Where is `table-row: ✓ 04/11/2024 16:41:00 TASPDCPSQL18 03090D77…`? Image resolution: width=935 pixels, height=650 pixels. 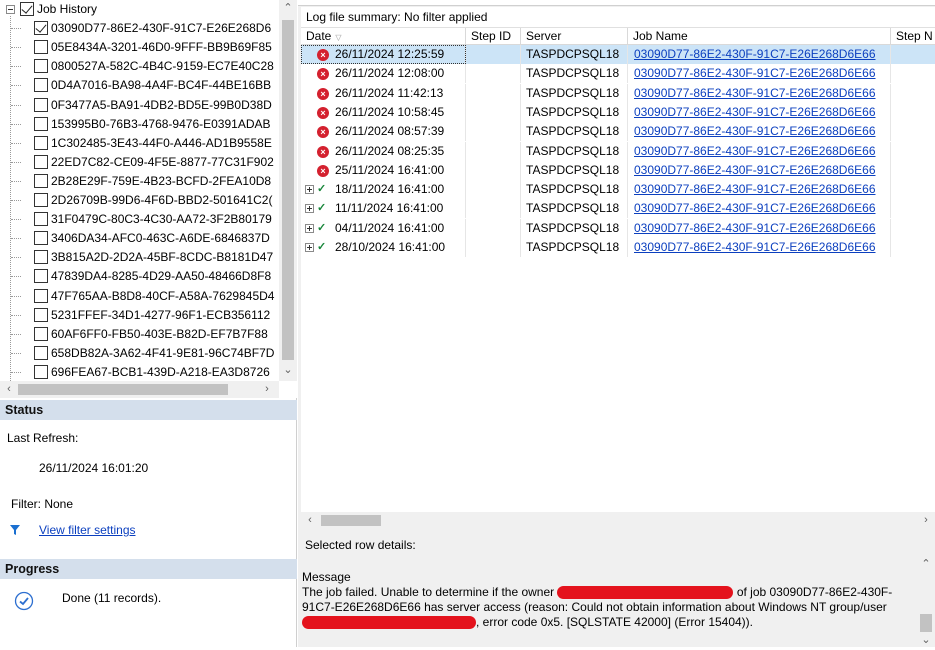 table-row: ✓ 04/11/2024 16:41:00 TASPDCPSQL18 03090D77… is located at coordinates (618, 228).